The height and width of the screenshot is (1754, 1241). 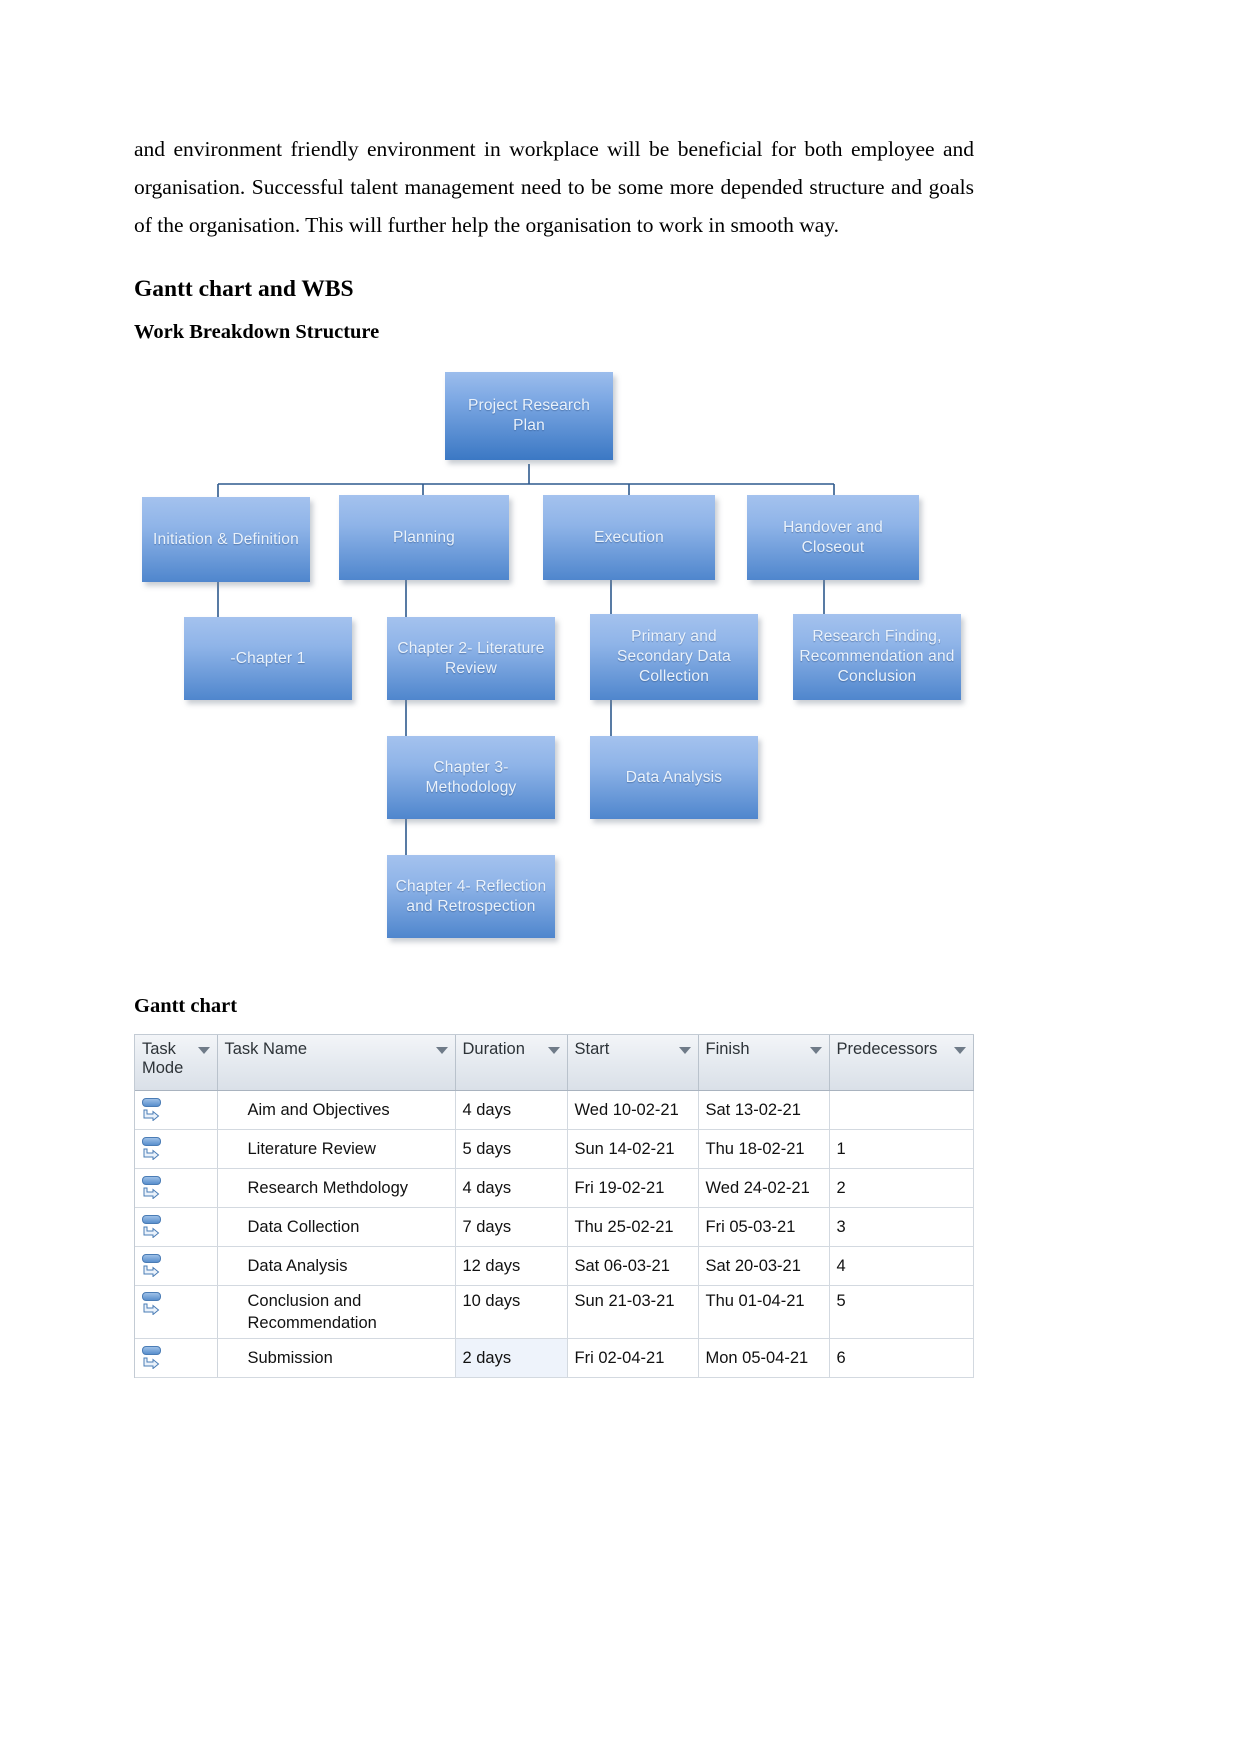 What do you see at coordinates (336, 1063) in the screenshot?
I see `column-header-task-name: Task Name` at bounding box center [336, 1063].